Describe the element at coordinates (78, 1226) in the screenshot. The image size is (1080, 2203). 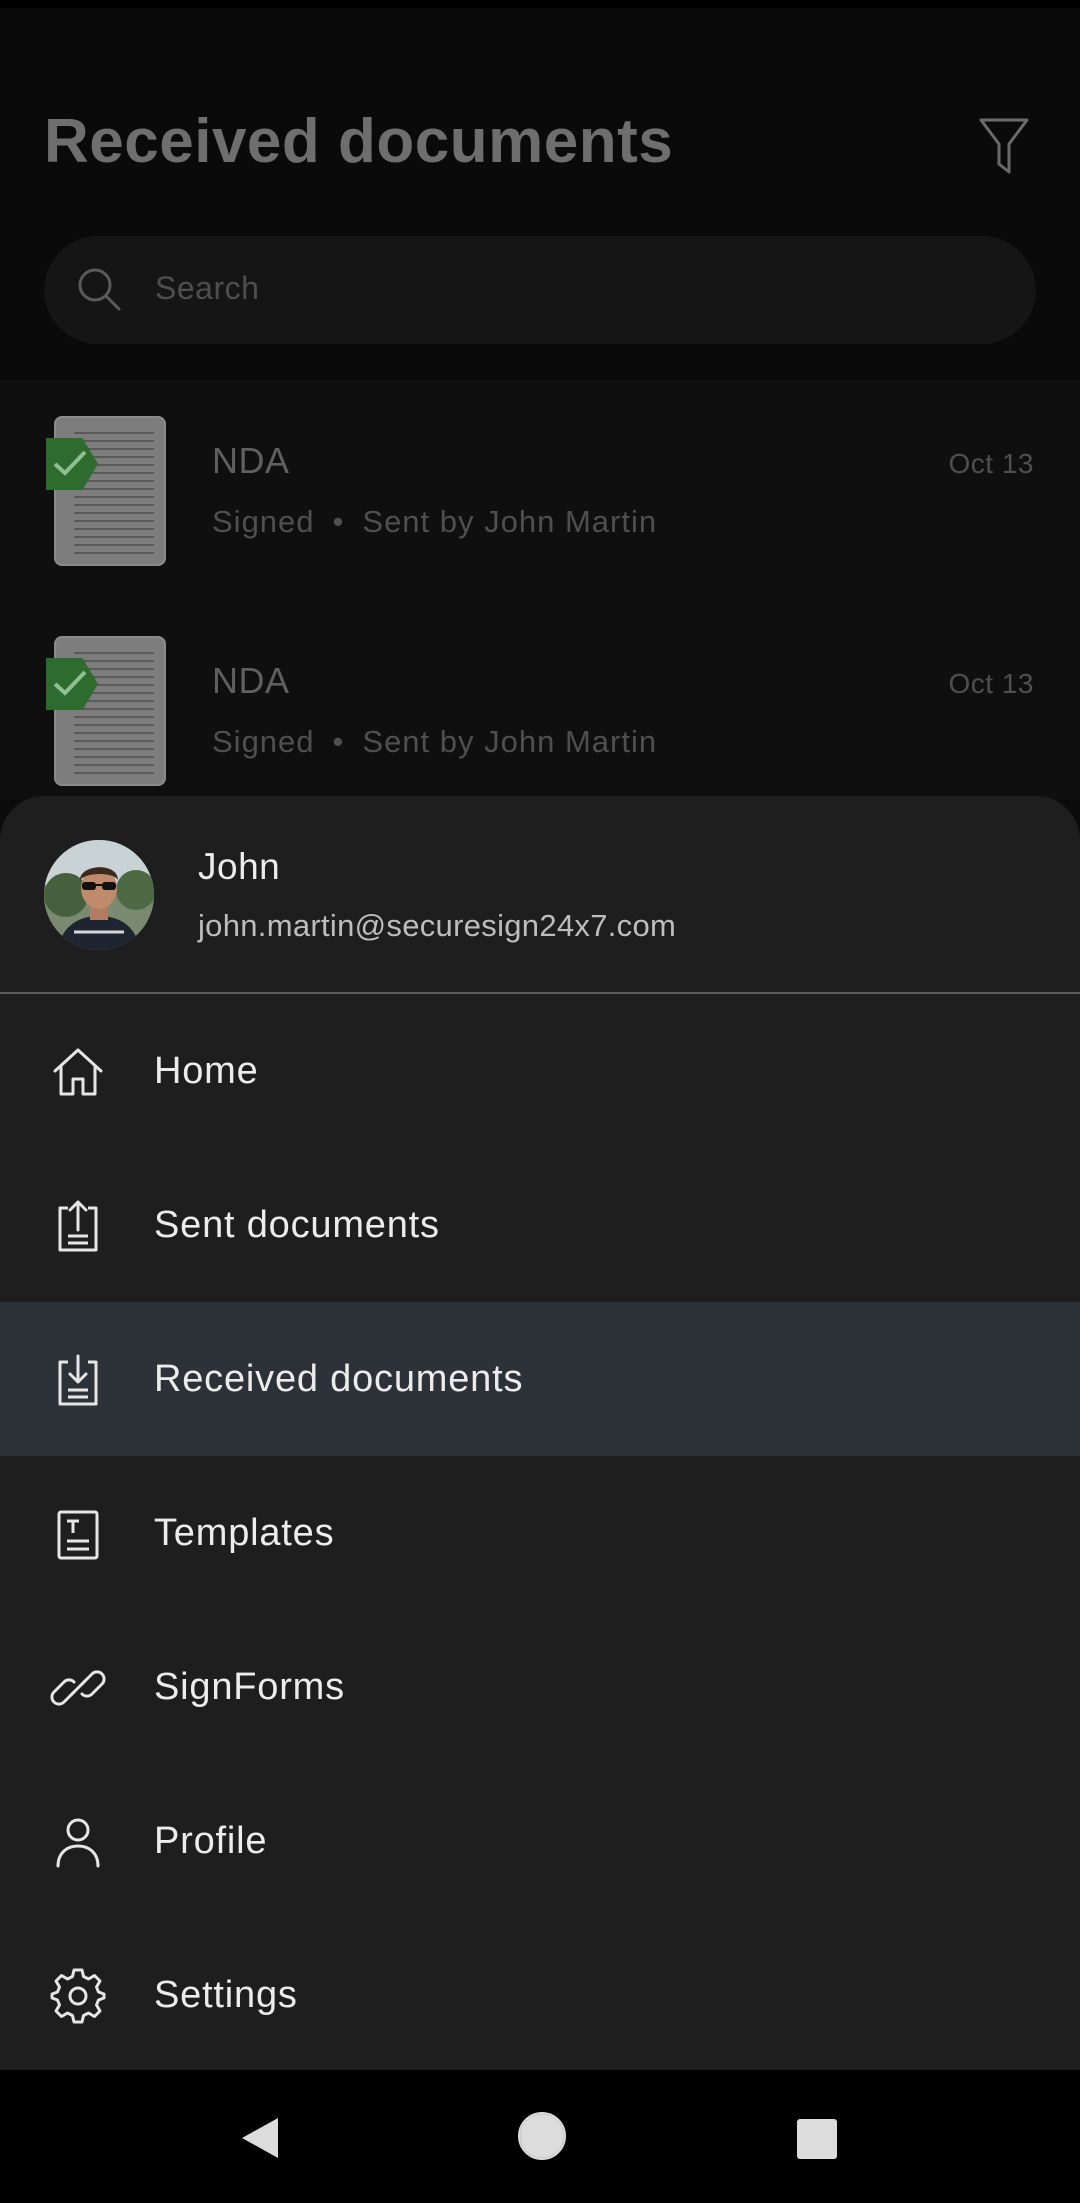
I see `upload-document-icon` at that location.